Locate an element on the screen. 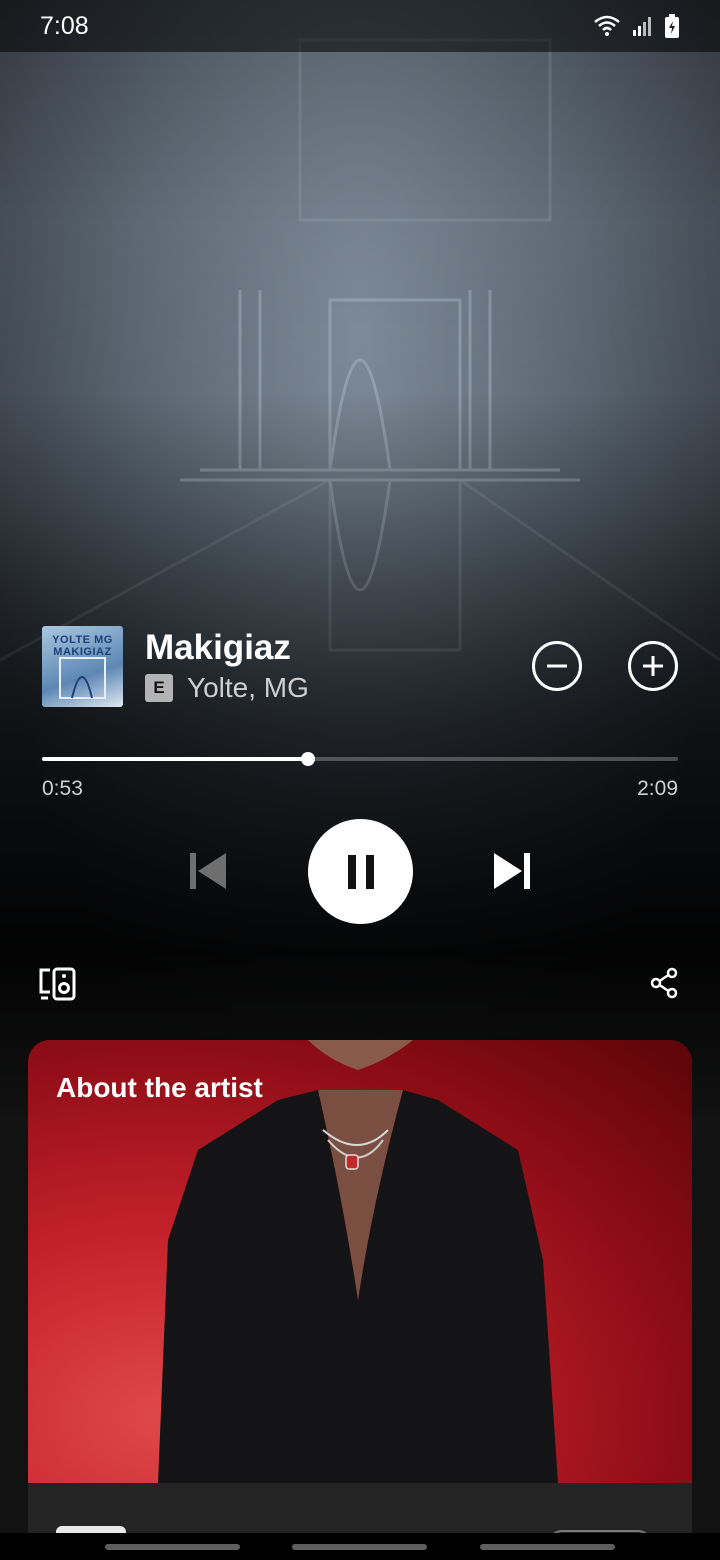 This screenshot has width=720, height=1560. status-time: 7:08 is located at coordinates (64, 25).